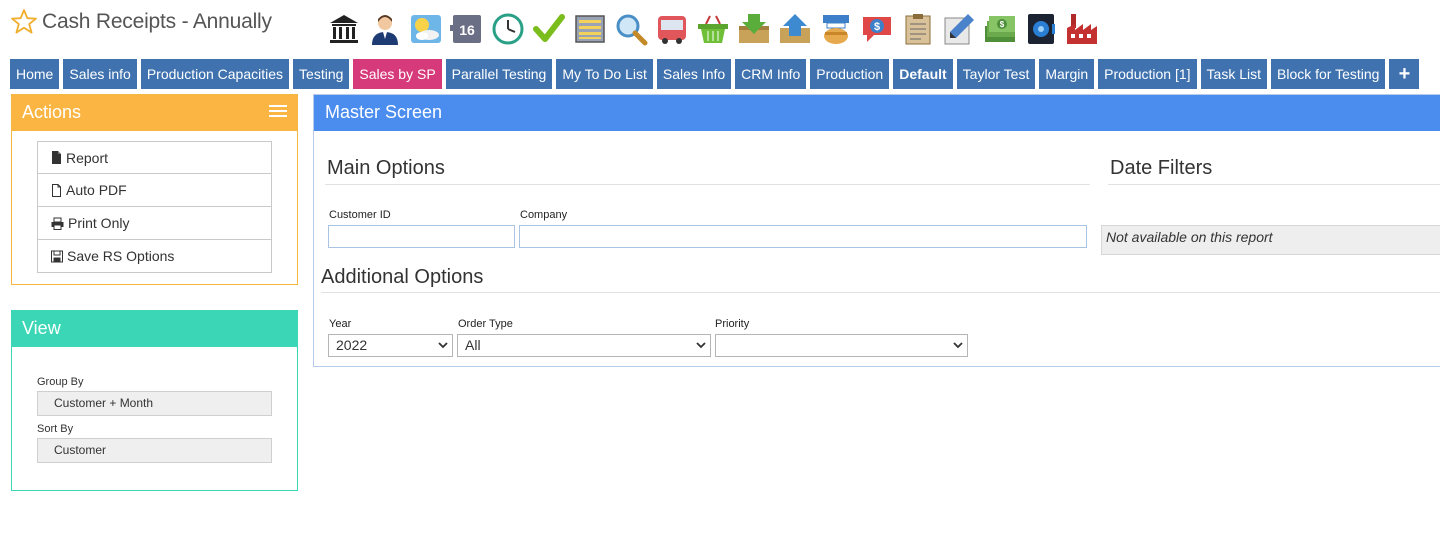  What do you see at coordinates (754, 29) in the screenshot?
I see `download-icon` at bounding box center [754, 29].